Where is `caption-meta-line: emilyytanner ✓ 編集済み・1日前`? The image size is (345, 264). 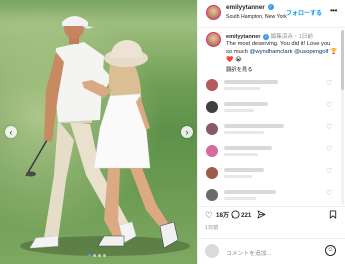
caption-meta-line: emilyytanner ✓ 編集済み・1日前 is located at coordinates (269, 36).